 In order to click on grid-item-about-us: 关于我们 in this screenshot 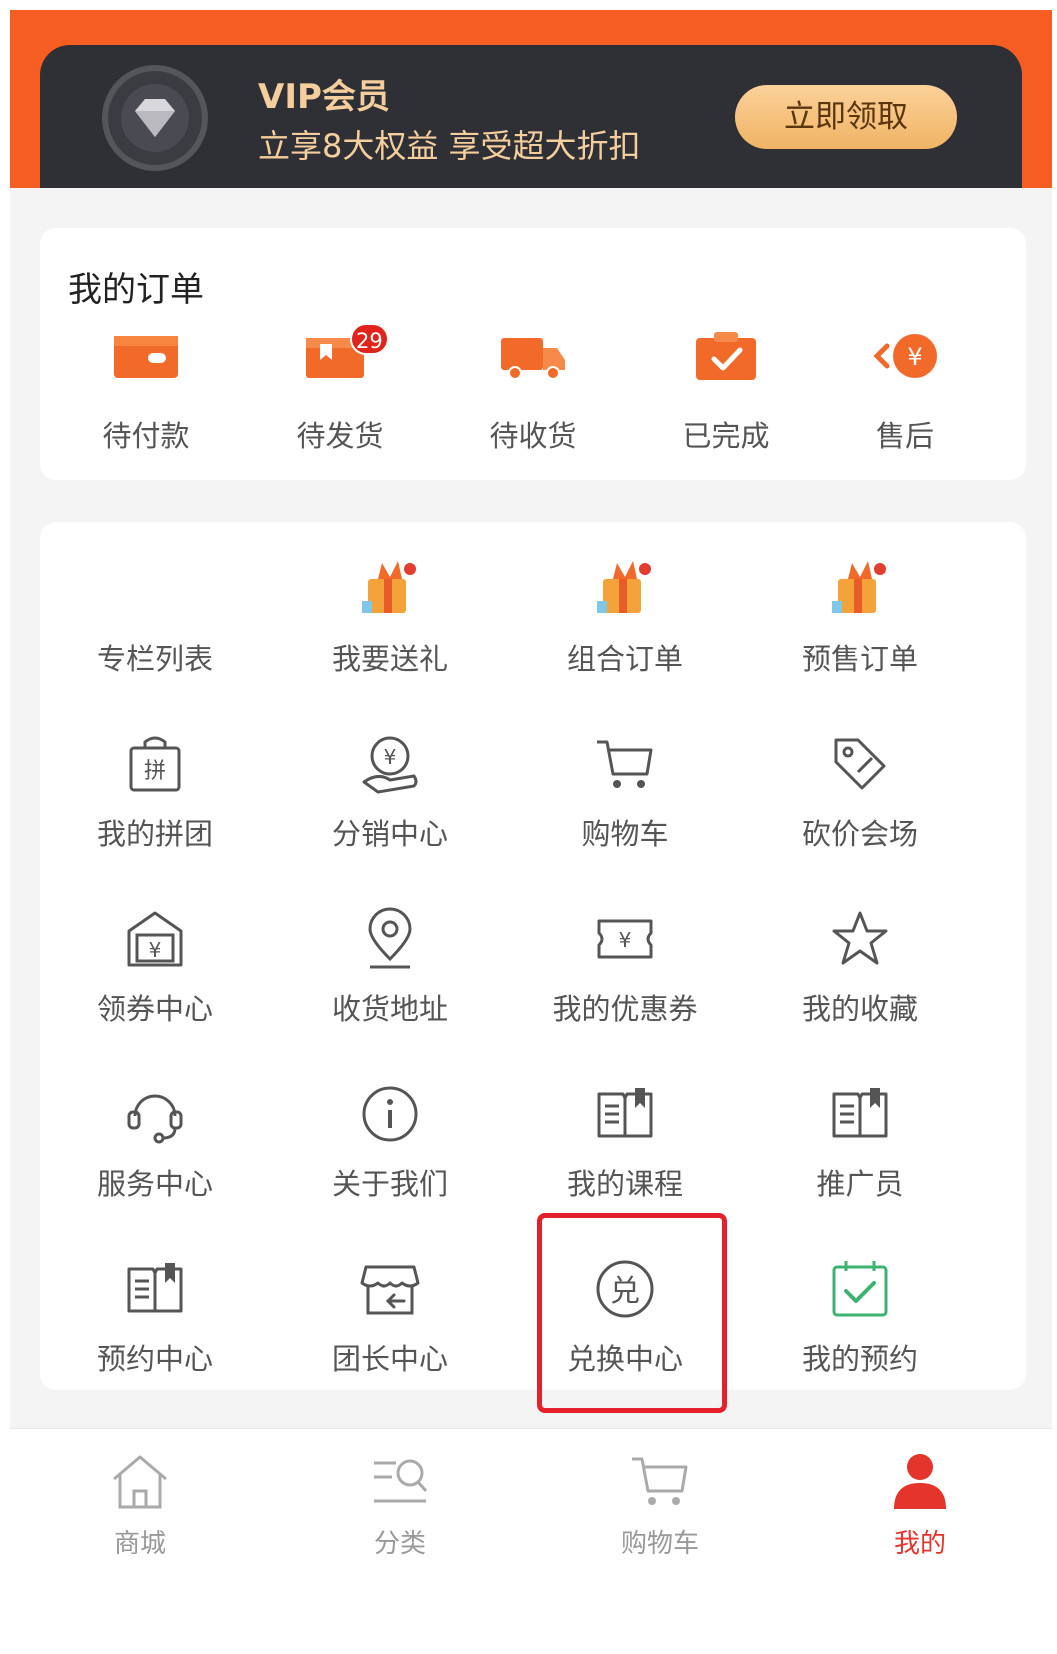, I will do `click(390, 1137)`.